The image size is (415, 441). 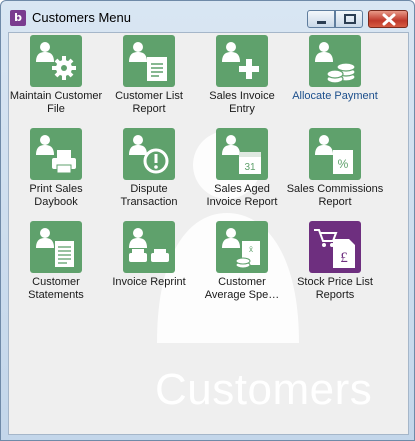 I want to click on tile-label: Dispute Transaction, so click(x=149, y=195).